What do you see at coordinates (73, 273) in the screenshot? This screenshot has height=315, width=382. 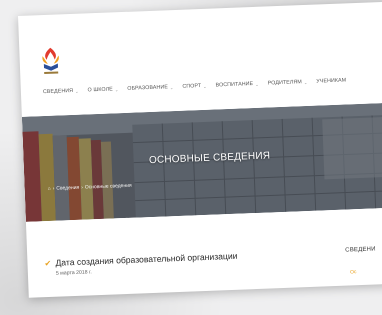 I see `post-date: 5 марта 2018 г.` at bounding box center [73, 273].